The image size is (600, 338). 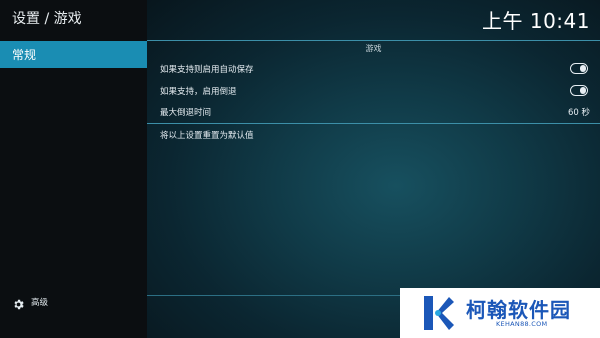 What do you see at coordinates (186, 113) in the screenshot?
I see `setting-label: 最大倒退时间` at bounding box center [186, 113].